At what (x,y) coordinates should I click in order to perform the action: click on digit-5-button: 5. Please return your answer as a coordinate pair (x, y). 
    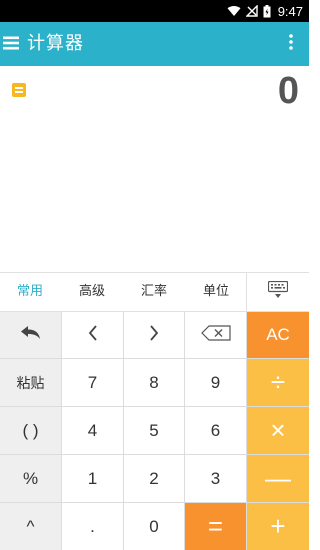
    Looking at the image, I should click on (154, 430).